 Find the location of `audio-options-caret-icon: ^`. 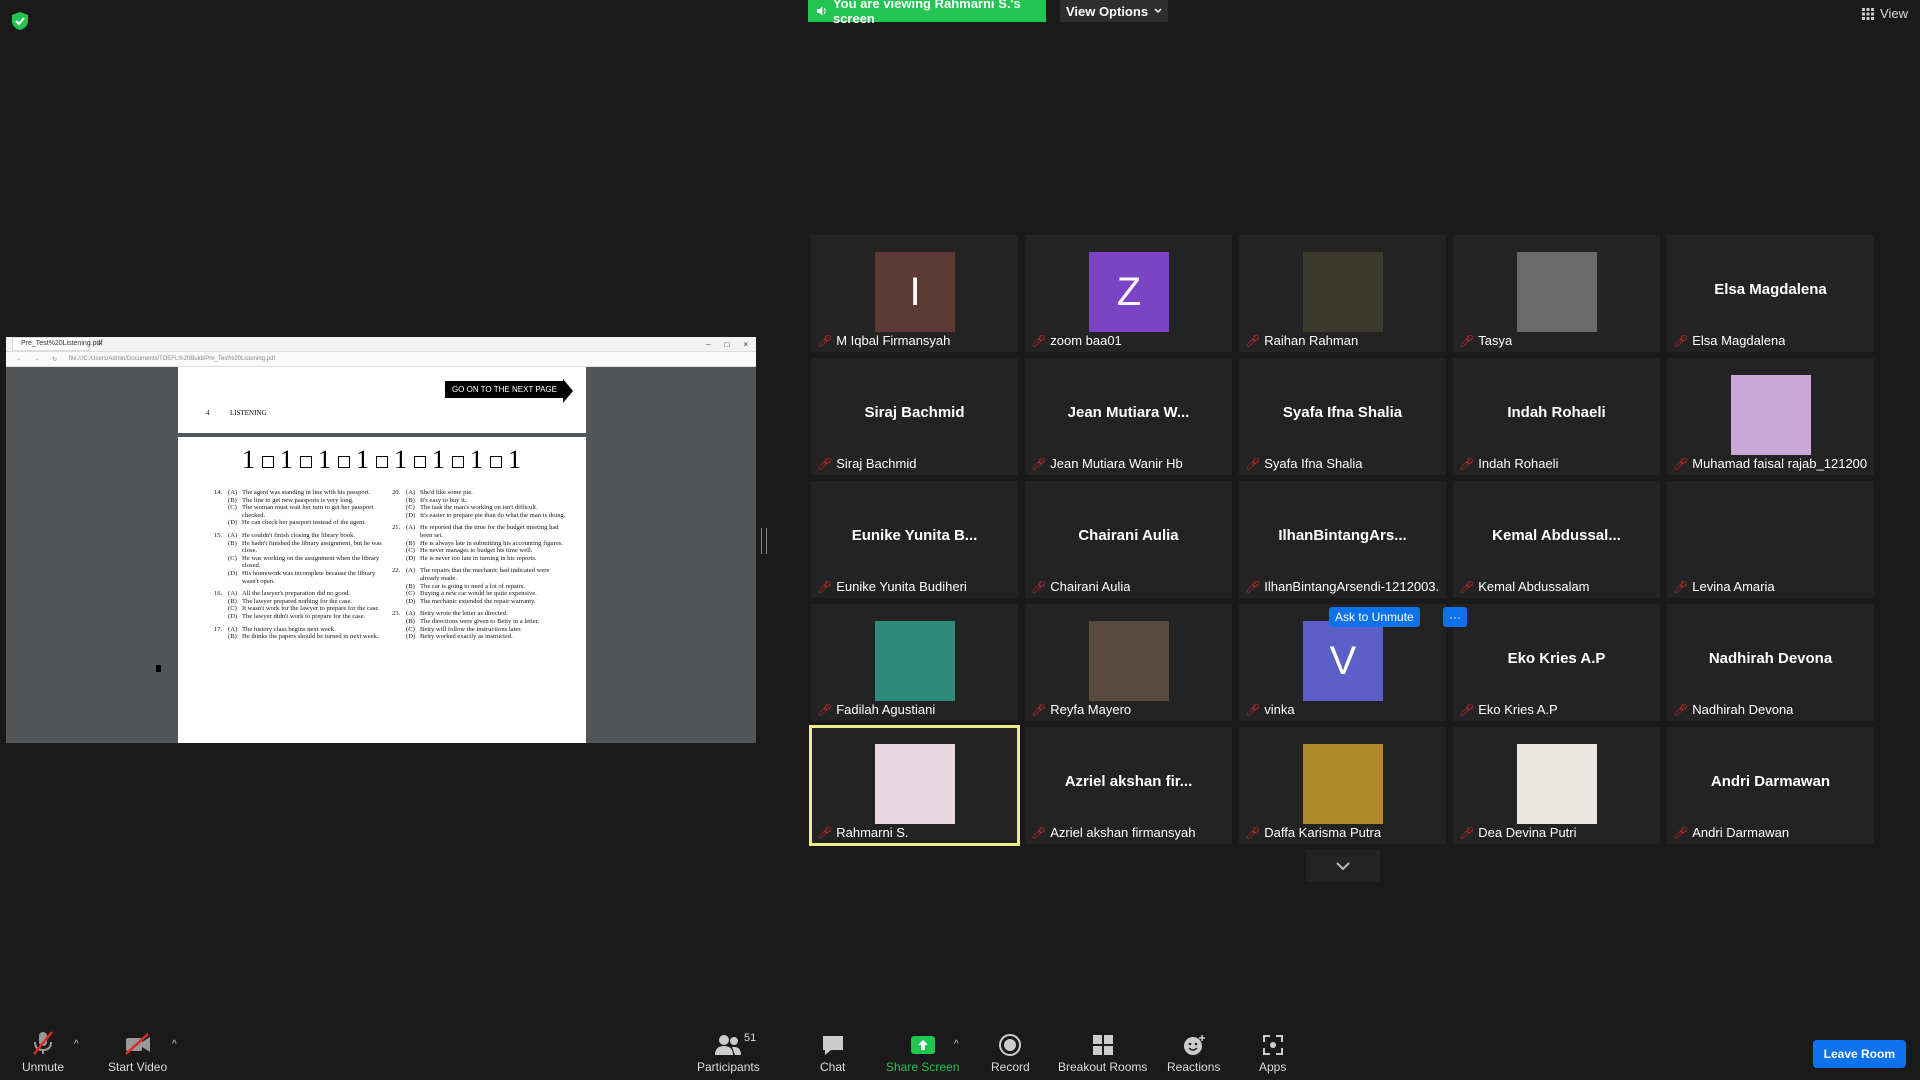

audio-options-caret-icon: ^ is located at coordinates (76, 1044).